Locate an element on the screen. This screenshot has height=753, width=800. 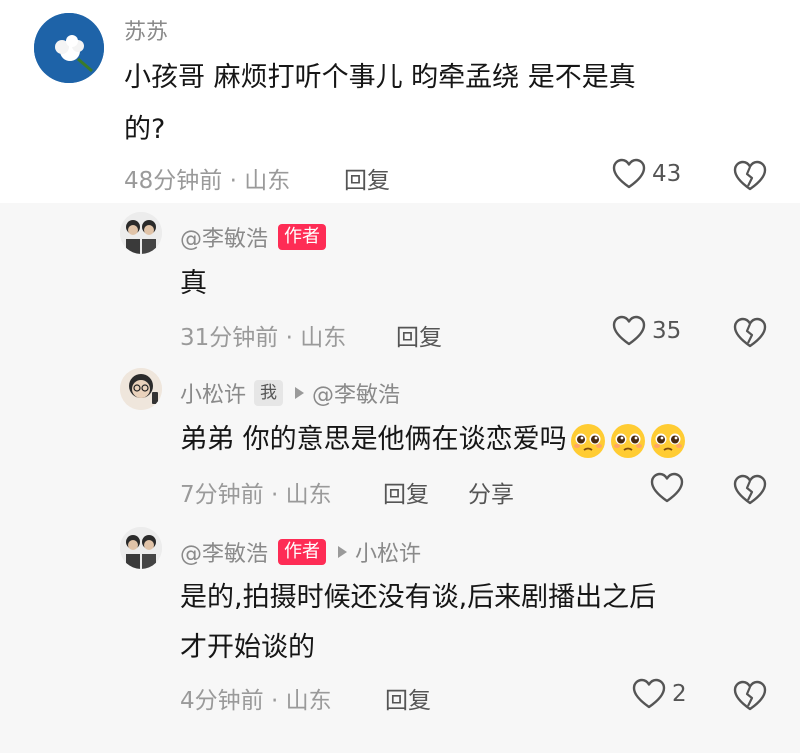
reply-to-user: @李敏浩 is located at coordinates (356, 393).